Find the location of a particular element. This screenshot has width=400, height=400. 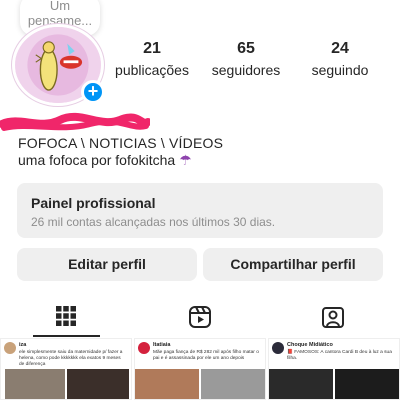

bio-line-2: uma fofoca por fofokitcha ☂ is located at coordinates (105, 160).